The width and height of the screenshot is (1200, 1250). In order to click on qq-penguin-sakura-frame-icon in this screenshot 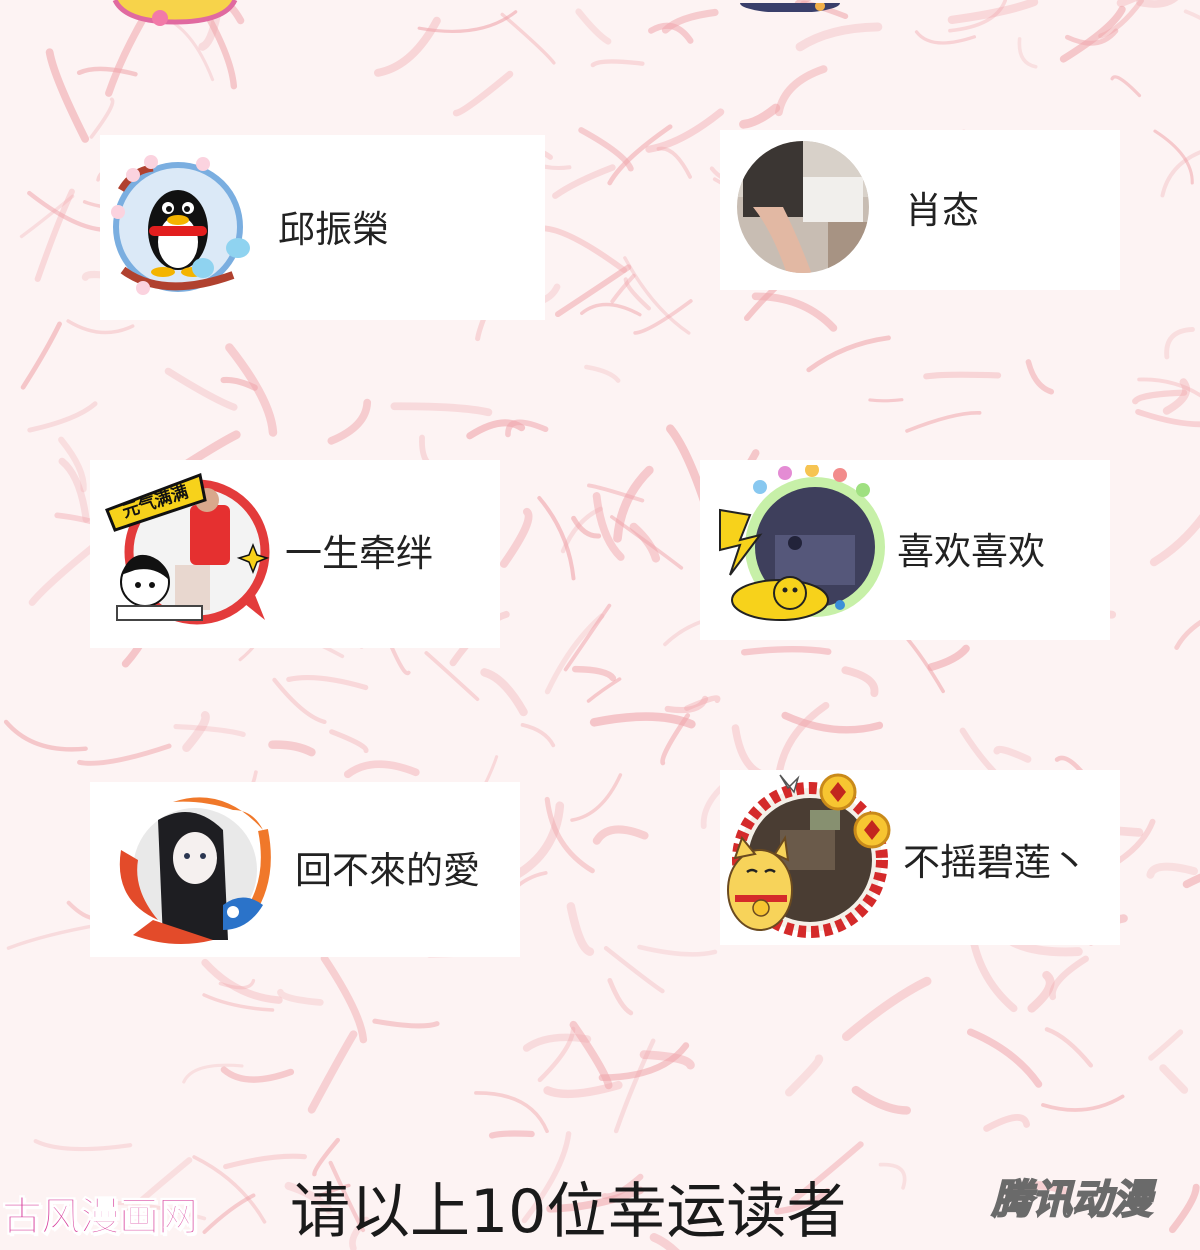, I will do `click(178, 225)`.